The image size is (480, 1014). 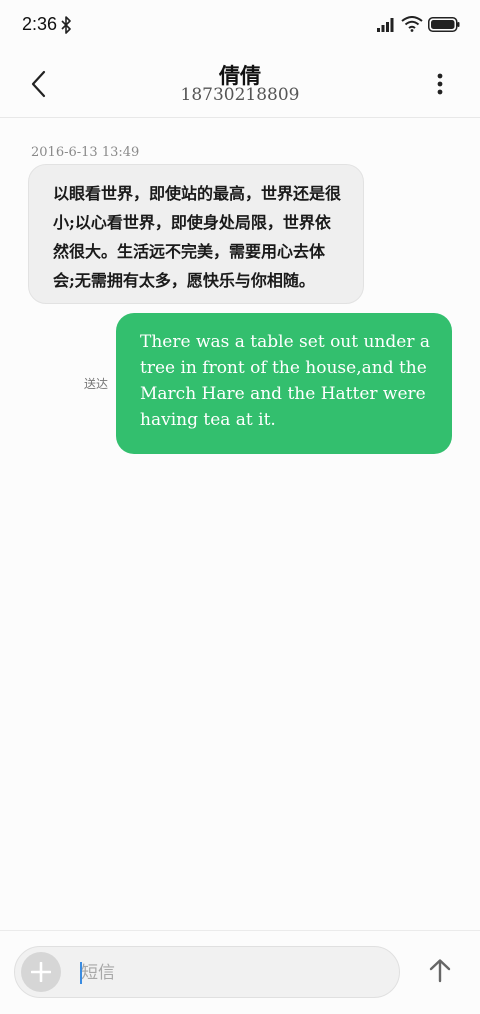 I want to click on signal-icon, so click(x=385, y=25).